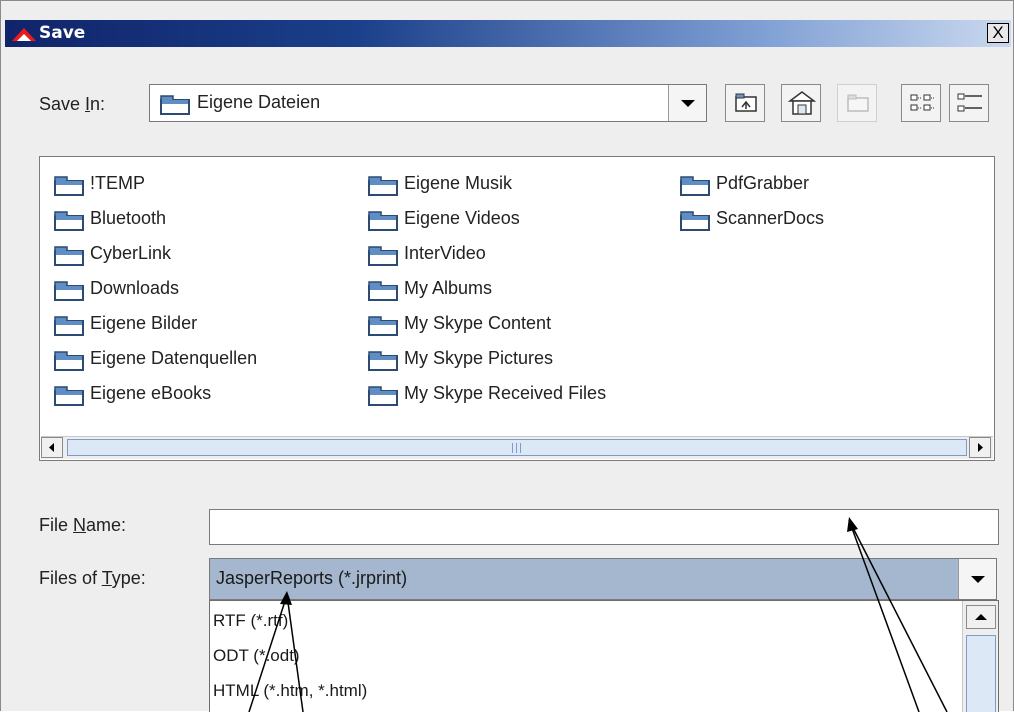 This screenshot has height=712, width=1014. Describe the element at coordinates (428, 103) in the screenshot. I see `save-in-combo: Eigene Dateien` at that location.